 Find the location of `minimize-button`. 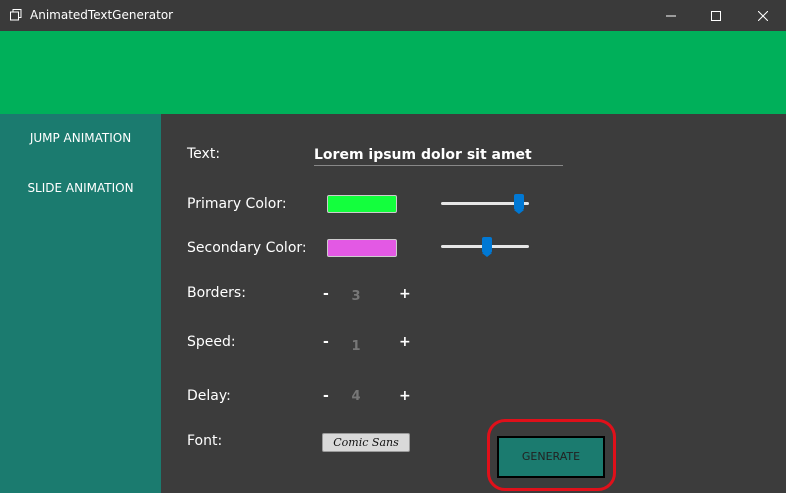

minimize-button is located at coordinates (671, 15).